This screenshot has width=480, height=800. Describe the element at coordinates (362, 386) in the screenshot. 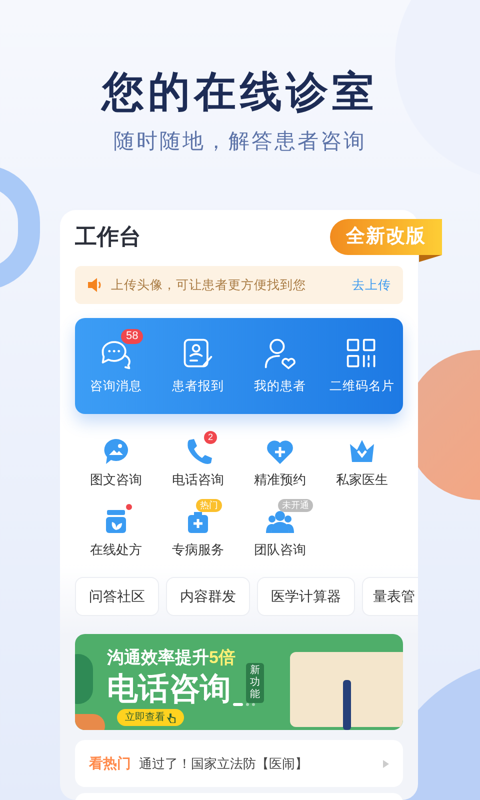

I see `action-label: 二维码名片` at that location.